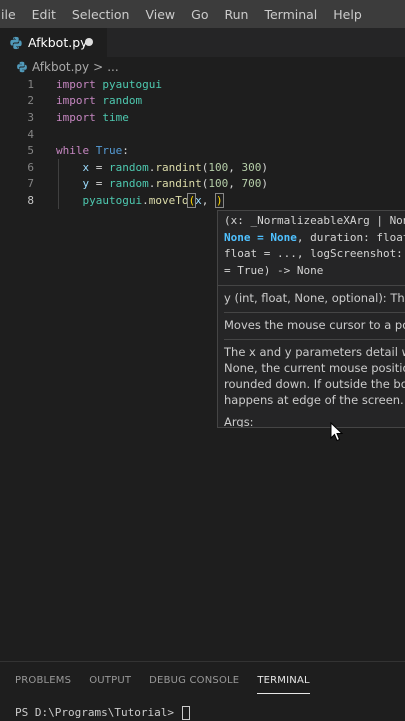 The image size is (405, 721). What do you see at coordinates (58, 42) in the screenshot?
I see `tab-label: Afkbot.py` at bounding box center [58, 42].